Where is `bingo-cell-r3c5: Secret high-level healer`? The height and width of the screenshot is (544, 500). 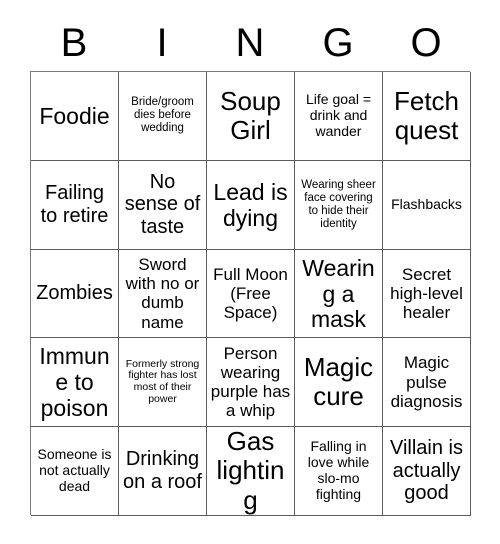 bingo-cell-r3c5: Secret high-level healer is located at coordinates (427, 294).